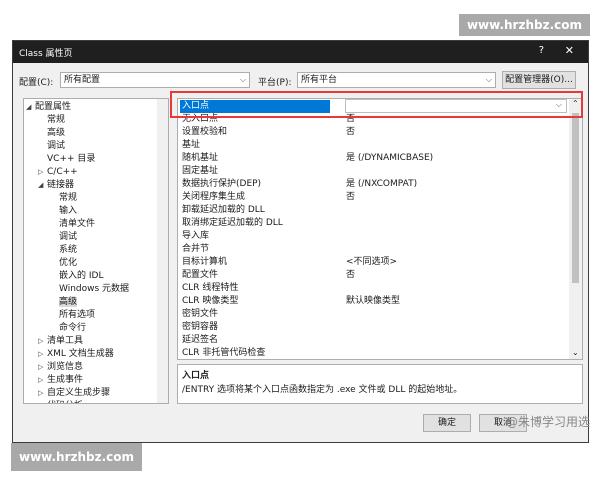  What do you see at coordinates (547, 422) in the screenshot?
I see `watermark: @朱博学习用选` at bounding box center [547, 422].